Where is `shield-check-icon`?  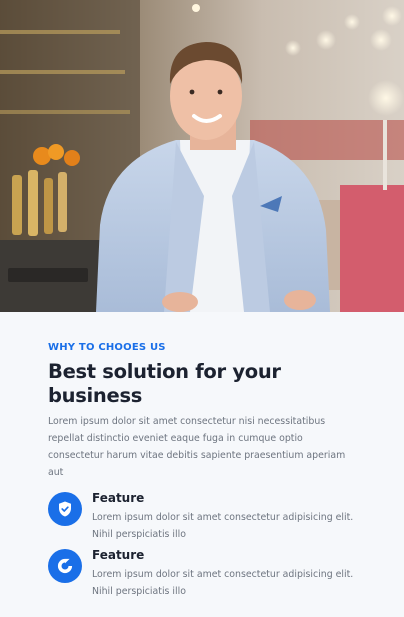
shield-check-icon is located at coordinates (65, 509).